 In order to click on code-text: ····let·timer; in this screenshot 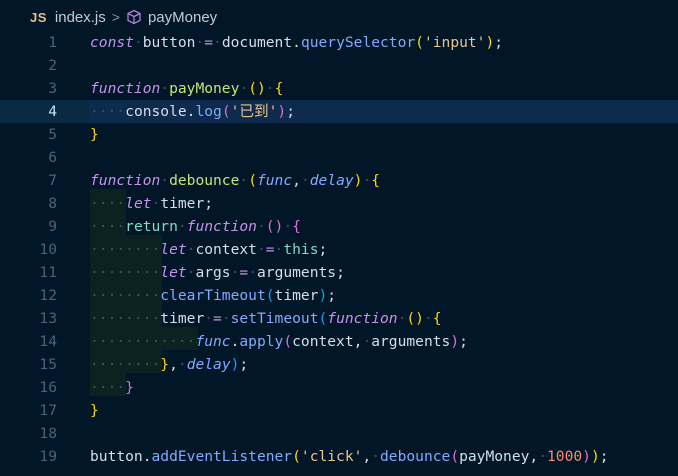, I will do `click(151, 203)`.